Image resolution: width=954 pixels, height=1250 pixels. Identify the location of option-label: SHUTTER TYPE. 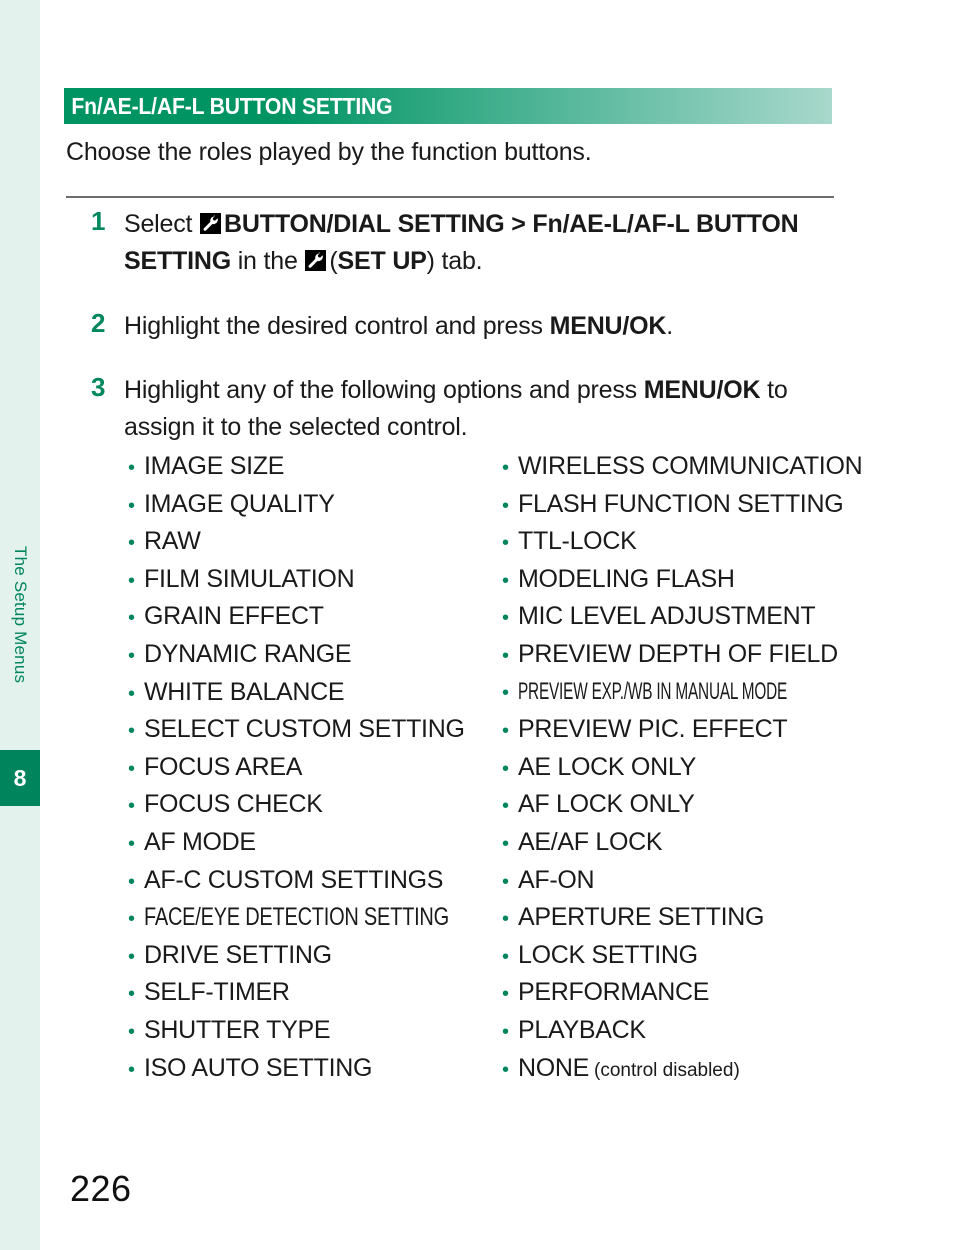
(237, 1029).